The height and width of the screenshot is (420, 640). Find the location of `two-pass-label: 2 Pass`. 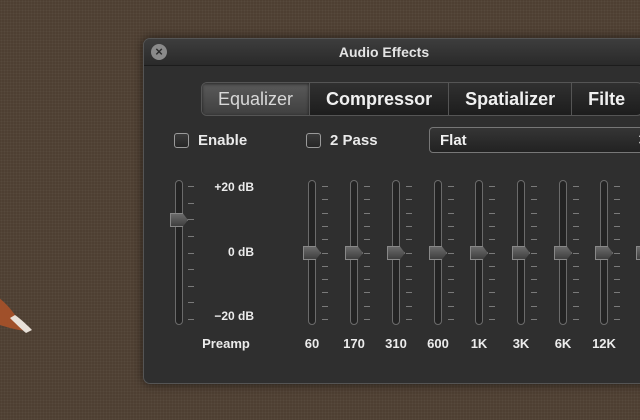

two-pass-label: 2 Pass is located at coordinates (354, 140).